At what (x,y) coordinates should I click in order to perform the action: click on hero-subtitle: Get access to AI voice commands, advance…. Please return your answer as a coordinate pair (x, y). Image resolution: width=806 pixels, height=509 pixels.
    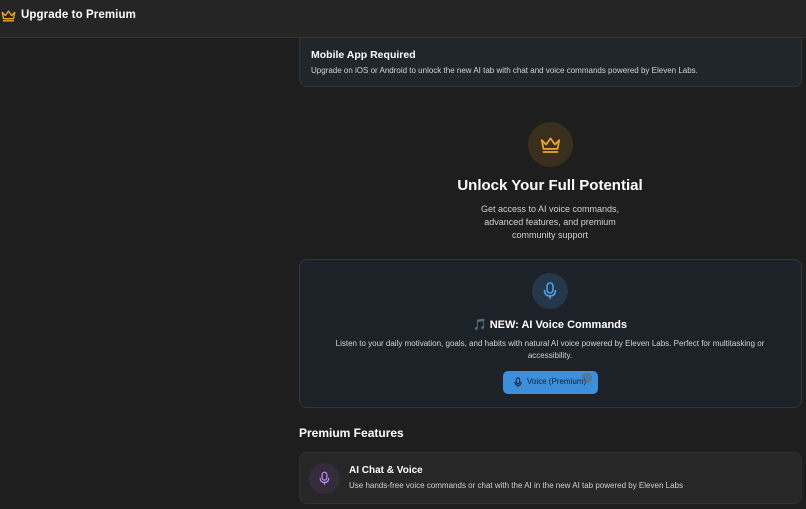
    Looking at the image, I should click on (550, 222).